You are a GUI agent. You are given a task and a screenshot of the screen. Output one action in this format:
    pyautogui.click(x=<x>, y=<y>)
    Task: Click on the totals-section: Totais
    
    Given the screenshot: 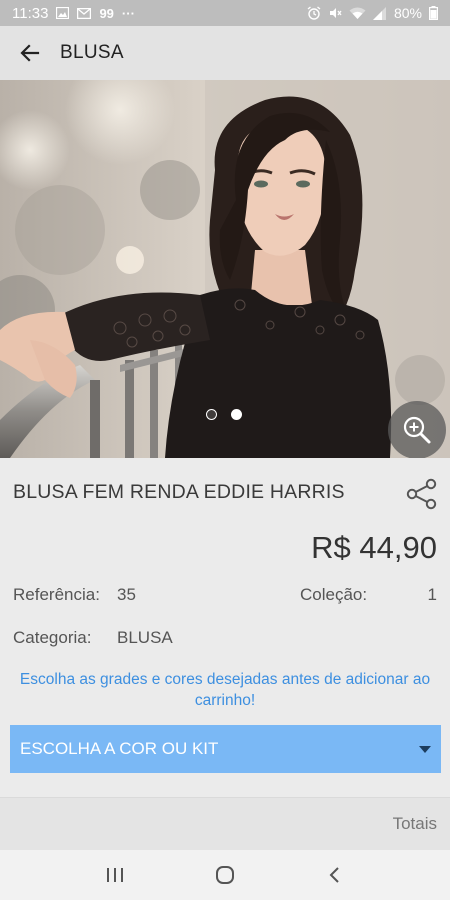 What is the action you would take?
    pyautogui.click(x=225, y=827)
    